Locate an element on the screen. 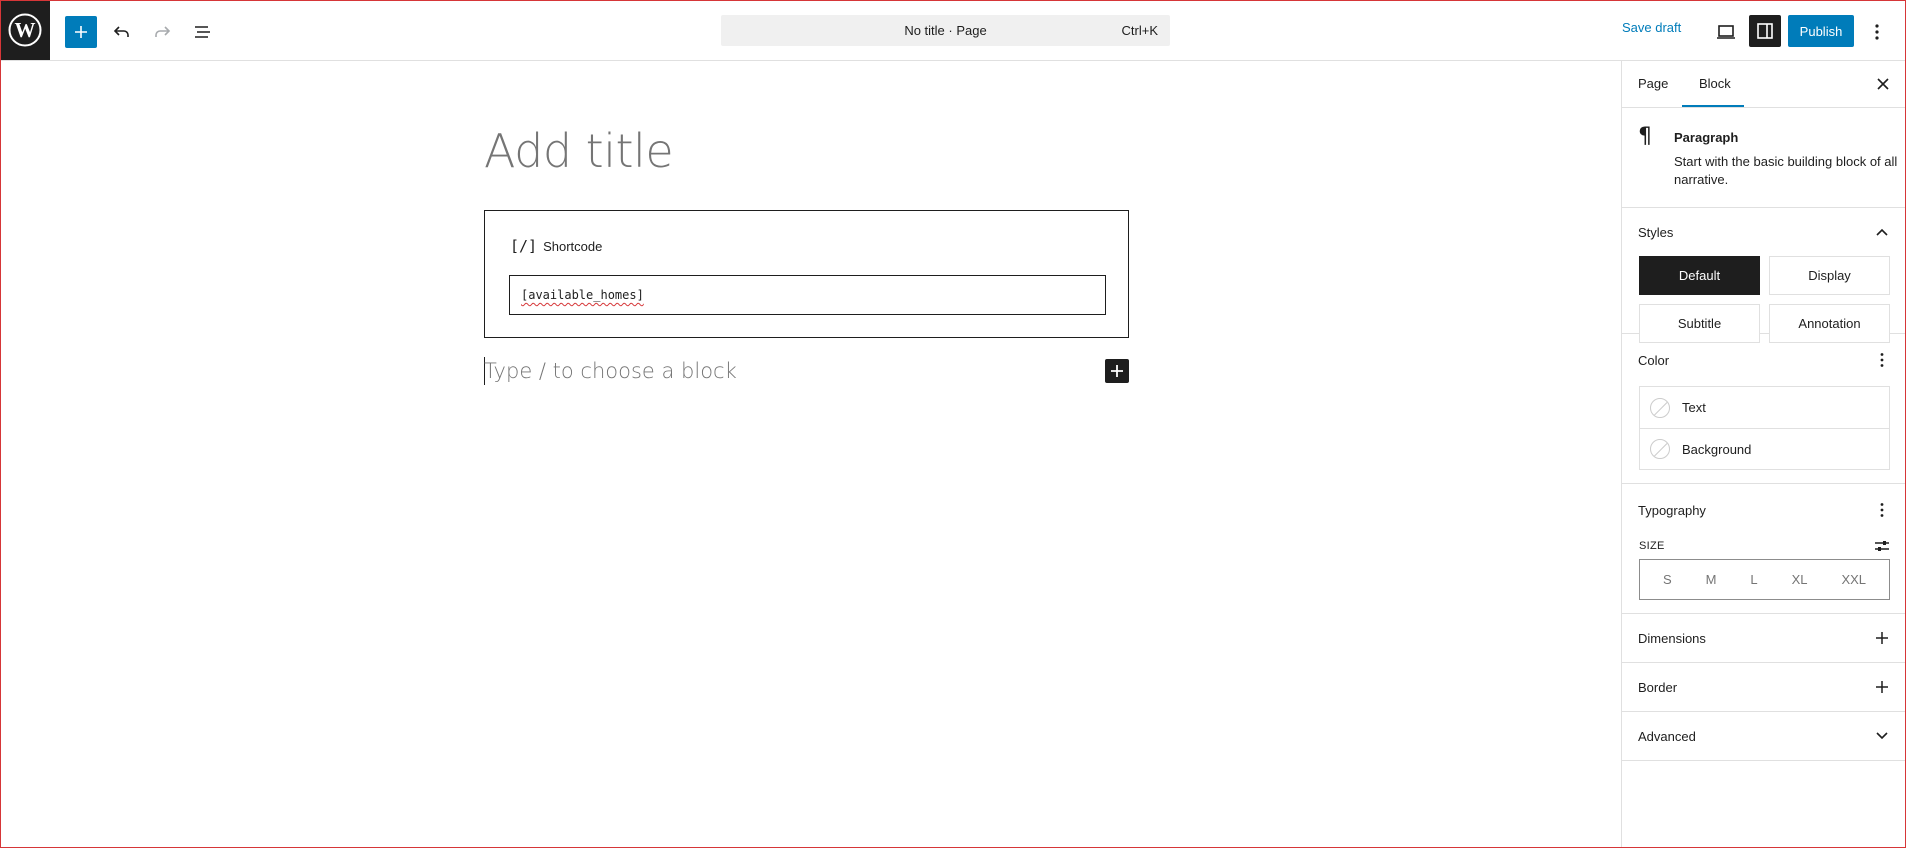  color-settings-list: Text Background is located at coordinates (1764, 428).